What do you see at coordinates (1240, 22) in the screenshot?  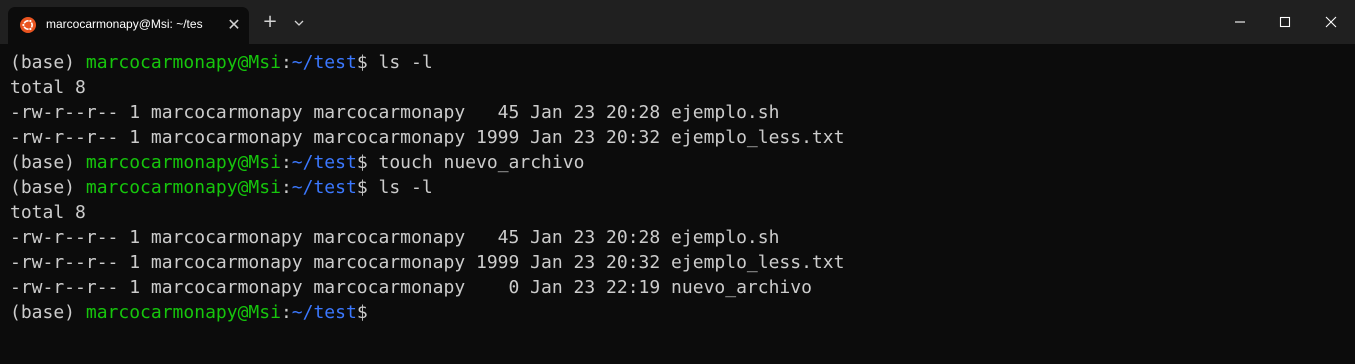 I see `minimize-icon` at bounding box center [1240, 22].